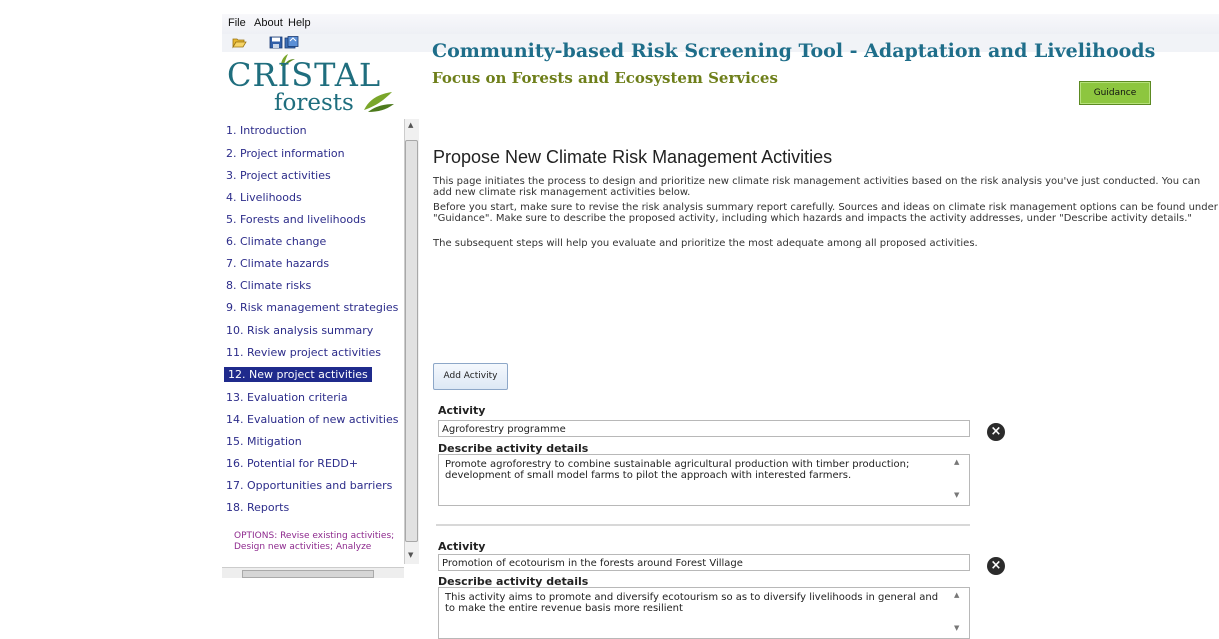 The height and width of the screenshot is (639, 1219). What do you see at coordinates (470, 376) in the screenshot?
I see `add-activity-button: Add Activity` at bounding box center [470, 376].